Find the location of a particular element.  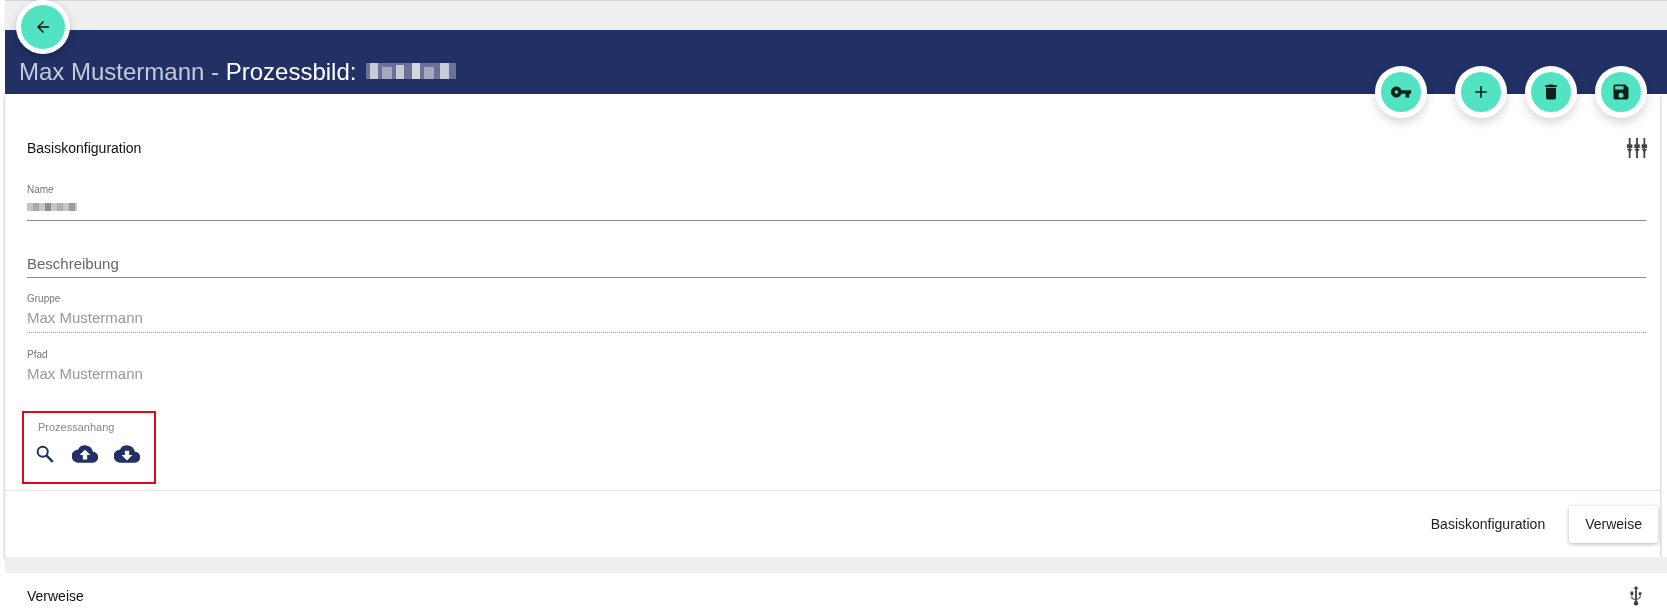

section-title: Verweise is located at coordinates (55, 596).